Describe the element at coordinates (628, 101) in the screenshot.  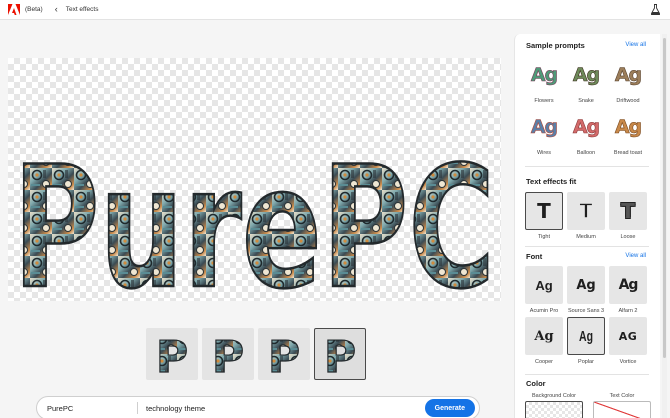
I see `sample-driftwood-label: Driftwood` at that location.